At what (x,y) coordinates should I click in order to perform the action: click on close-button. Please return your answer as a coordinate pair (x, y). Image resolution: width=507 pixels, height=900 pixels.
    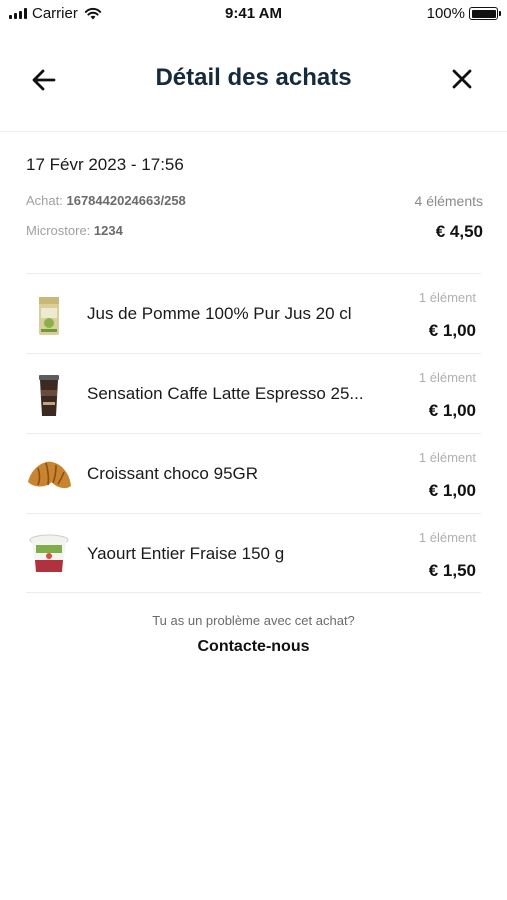
    Looking at the image, I should click on (462, 79).